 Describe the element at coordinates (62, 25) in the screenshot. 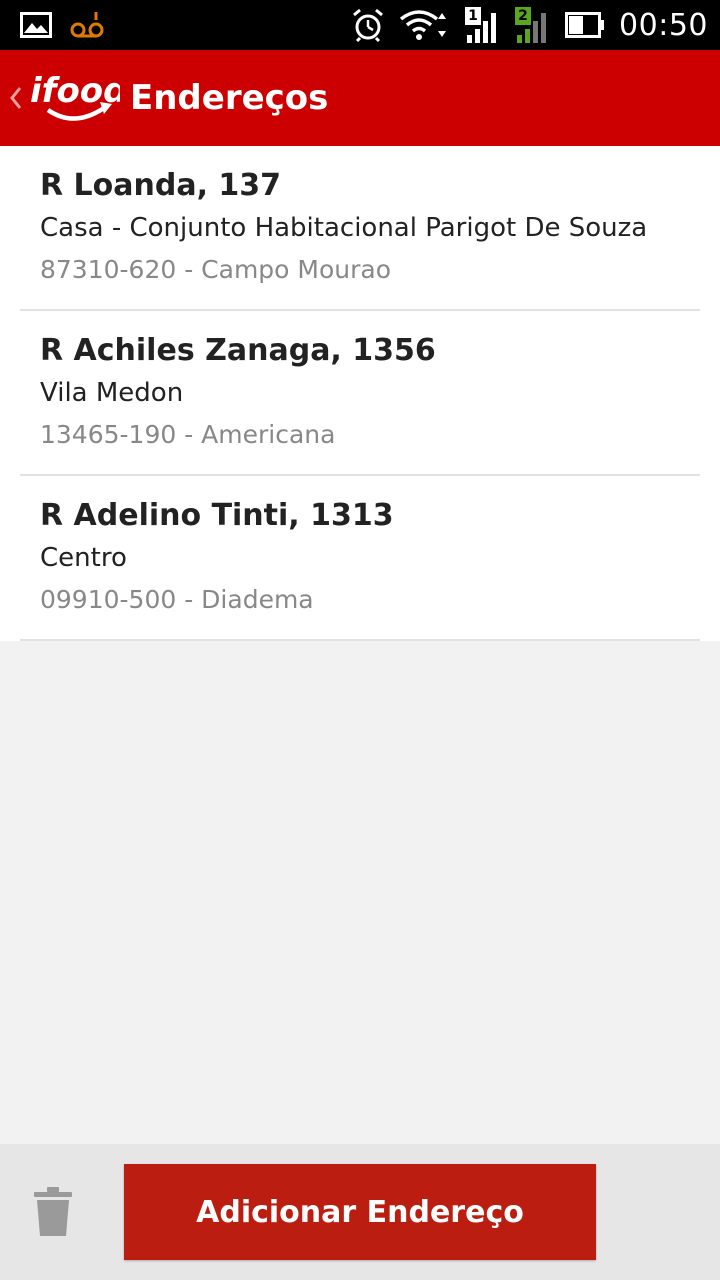

I see `status-left-icons` at that location.